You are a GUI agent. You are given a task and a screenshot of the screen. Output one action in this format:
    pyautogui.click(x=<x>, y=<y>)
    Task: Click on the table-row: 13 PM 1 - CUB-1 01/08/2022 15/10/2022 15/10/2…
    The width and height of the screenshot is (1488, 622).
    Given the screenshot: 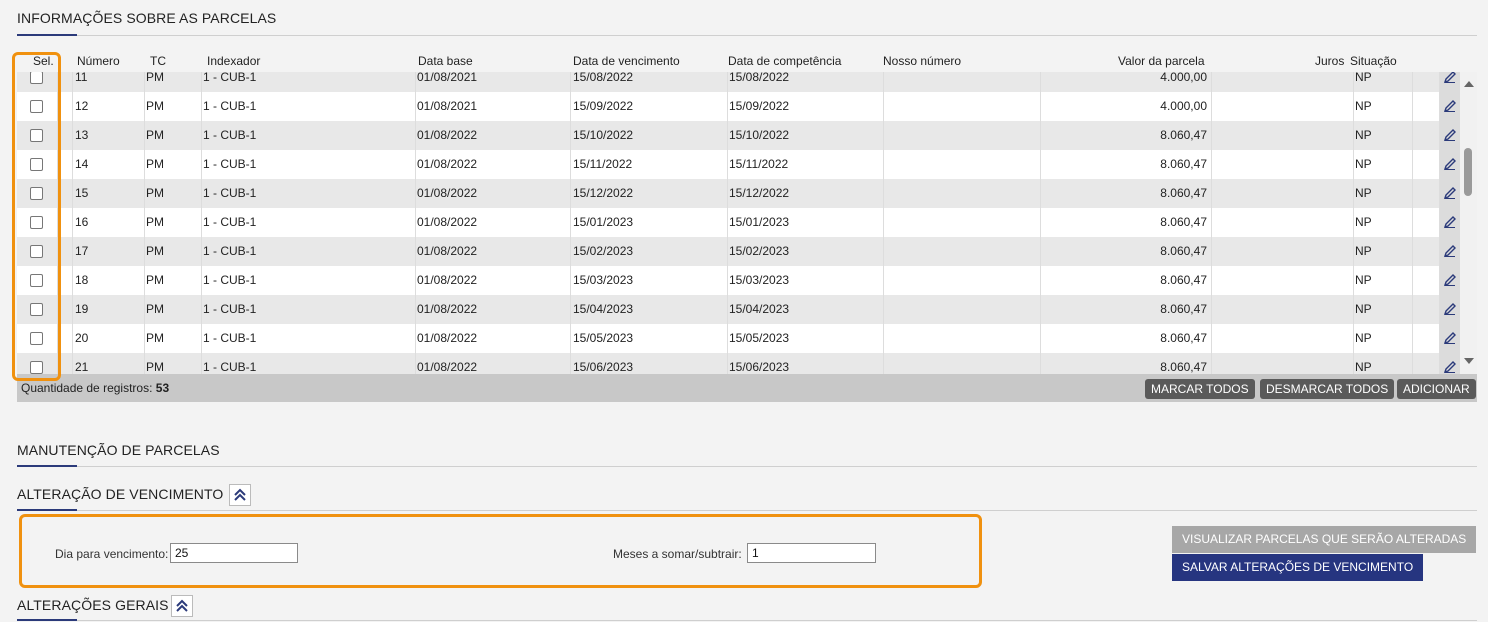 What is the action you would take?
    pyautogui.click(x=738, y=135)
    